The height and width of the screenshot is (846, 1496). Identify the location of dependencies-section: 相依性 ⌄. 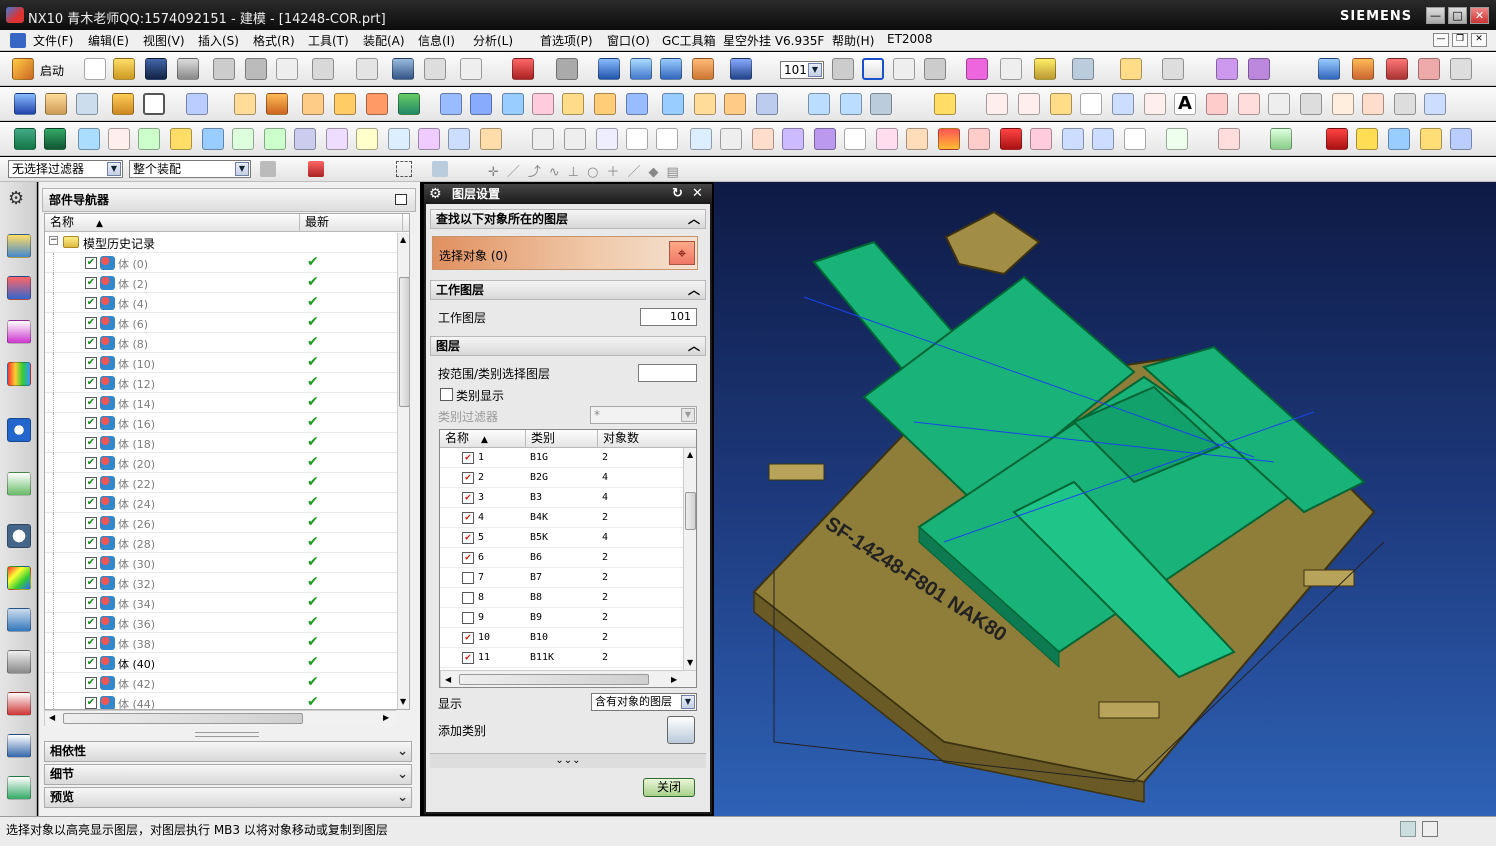
(228, 751).